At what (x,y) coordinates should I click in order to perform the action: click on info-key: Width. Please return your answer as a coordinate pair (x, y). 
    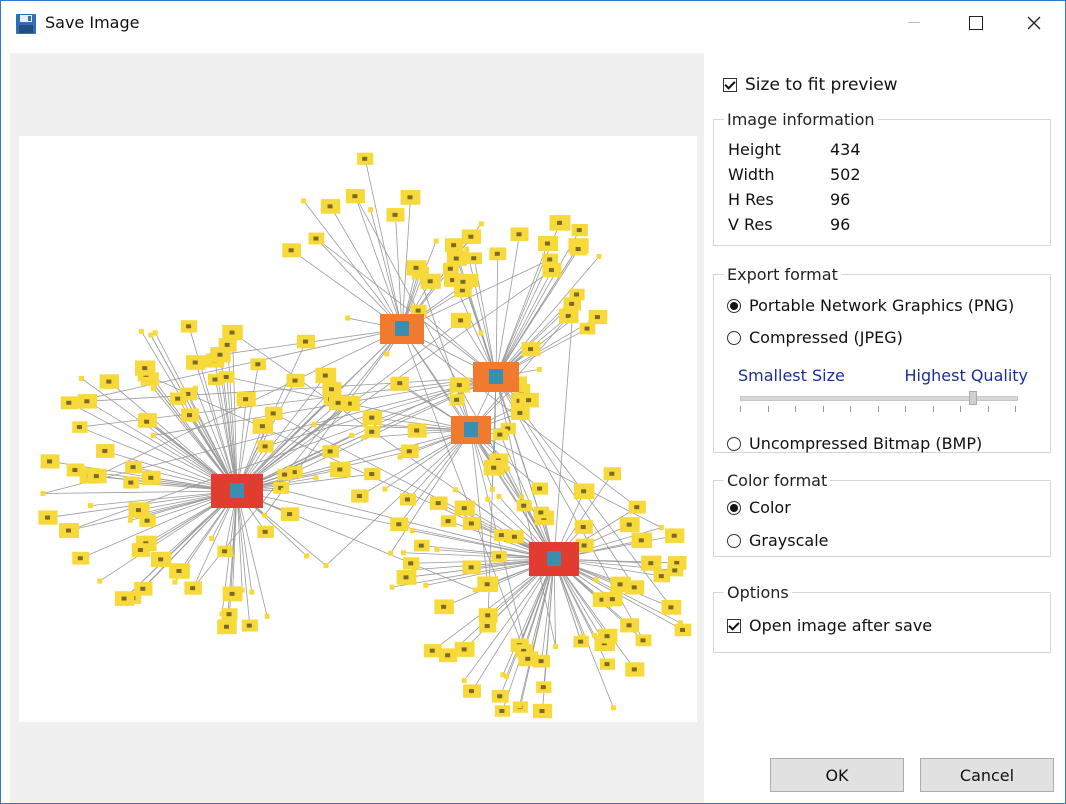
    Looking at the image, I should click on (751, 174).